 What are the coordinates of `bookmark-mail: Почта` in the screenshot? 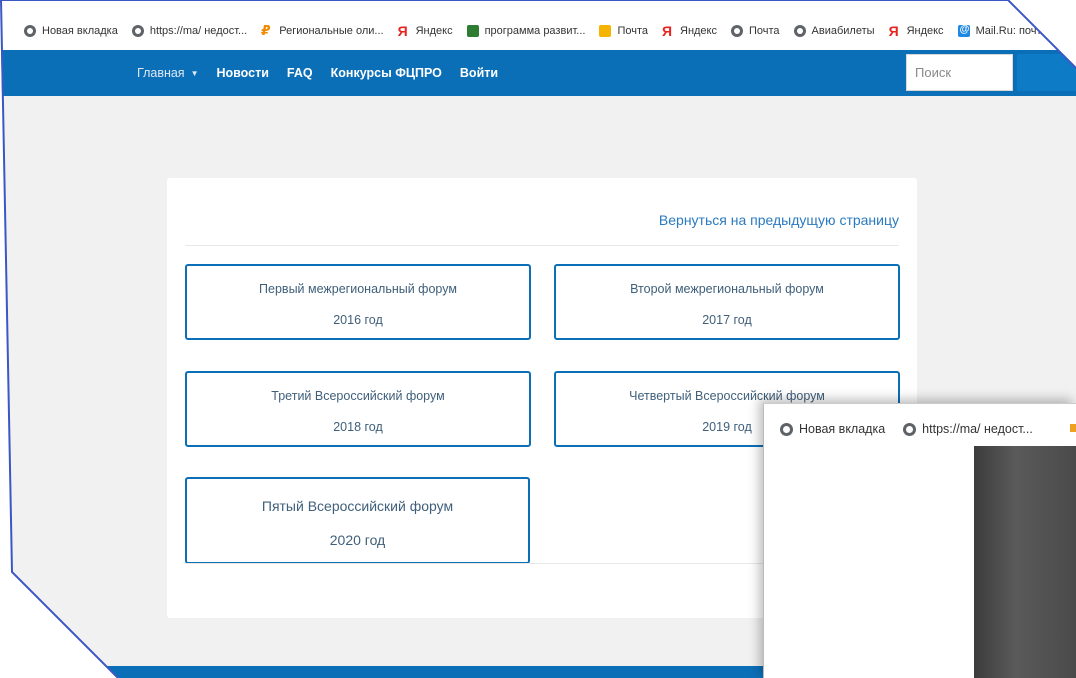 It's located at (623, 31).